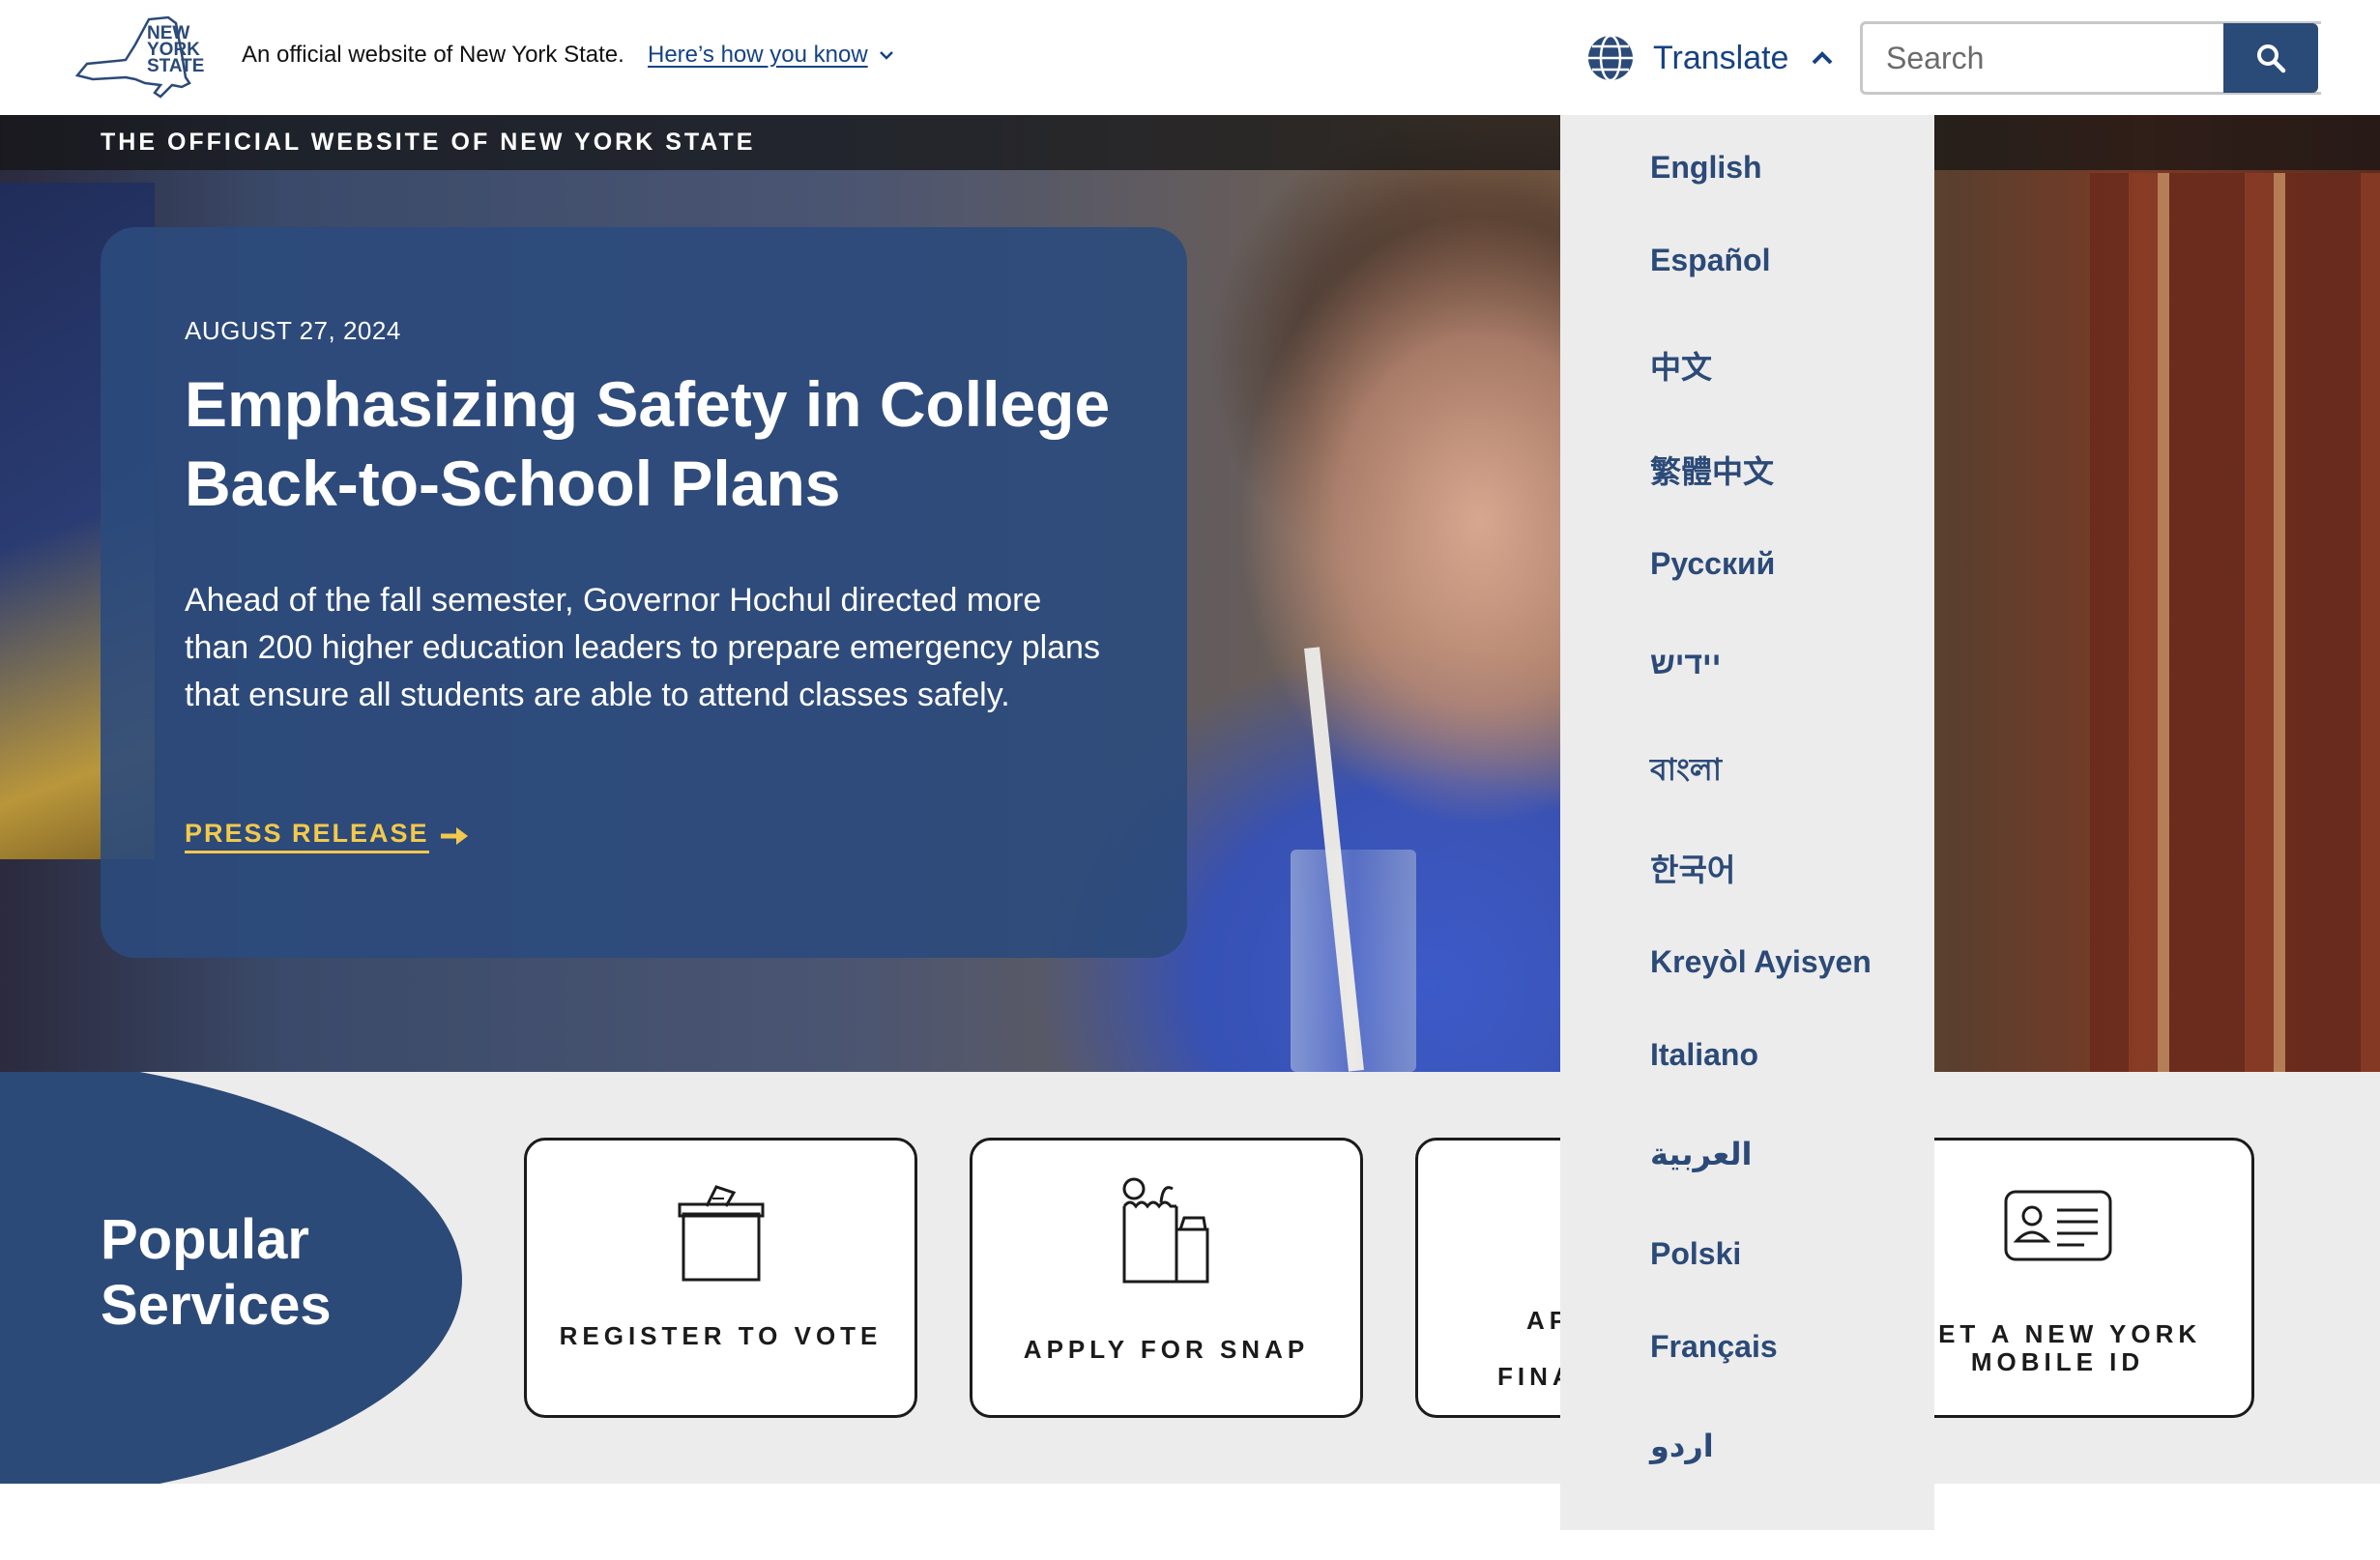 The height and width of the screenshot is (1560, 2380). What do you see at coordinates (429, 142) in the screenshot?
I see `official-site-strip-text: THE OFFICIAL WEBSITE OF NEW YORK STATE` at bounding box center [429, 142].